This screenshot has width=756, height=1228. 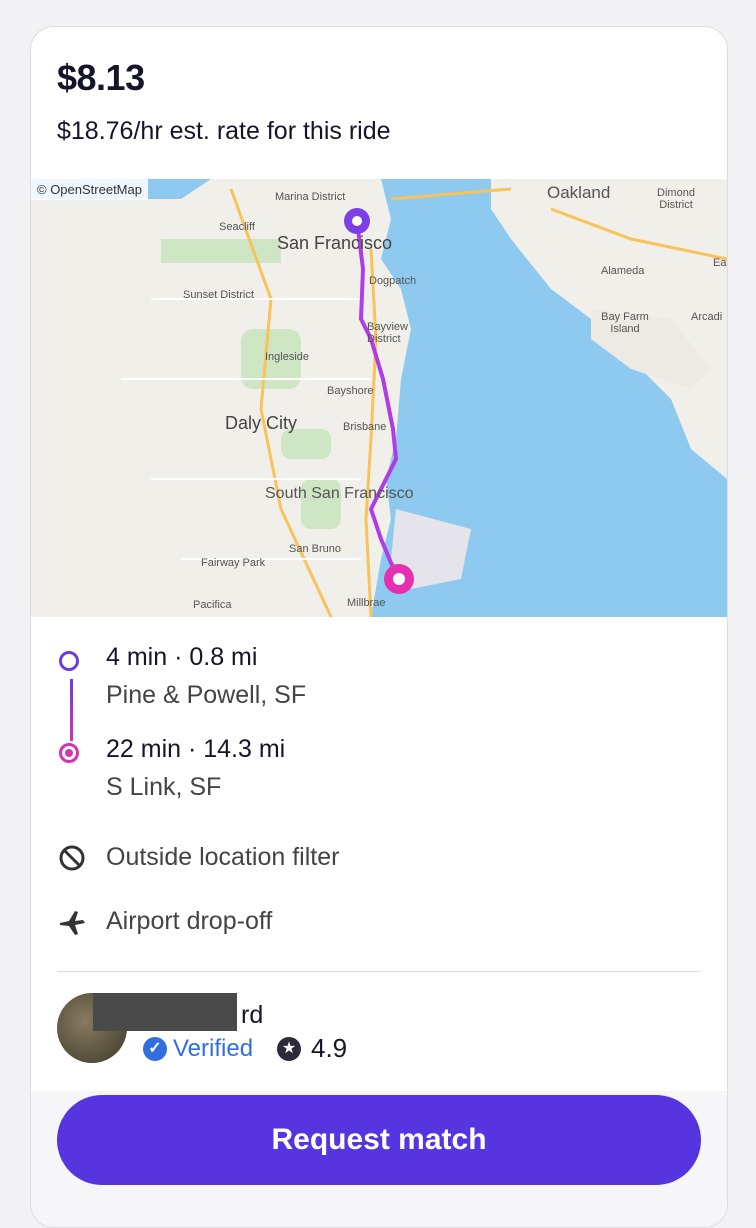 I want to click on rider-name: rd, so click(x=252, y=1015).